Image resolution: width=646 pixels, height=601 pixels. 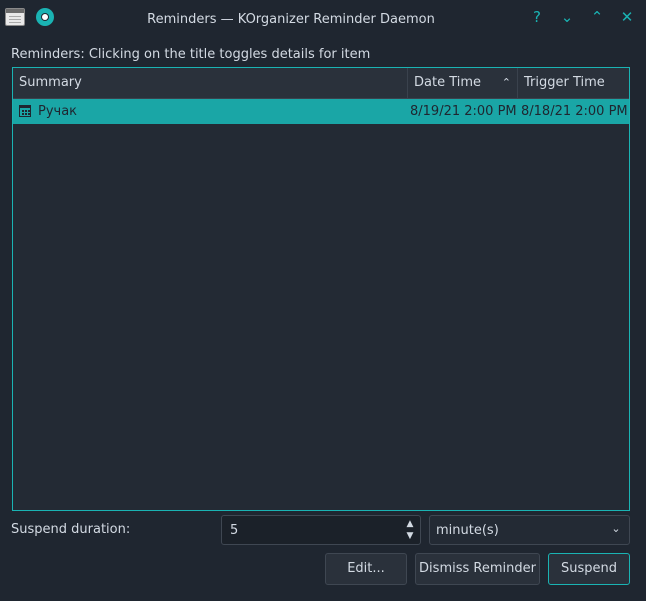 I want to click on column-header-date-time-label: Date Time, so click(x=448, y=82).